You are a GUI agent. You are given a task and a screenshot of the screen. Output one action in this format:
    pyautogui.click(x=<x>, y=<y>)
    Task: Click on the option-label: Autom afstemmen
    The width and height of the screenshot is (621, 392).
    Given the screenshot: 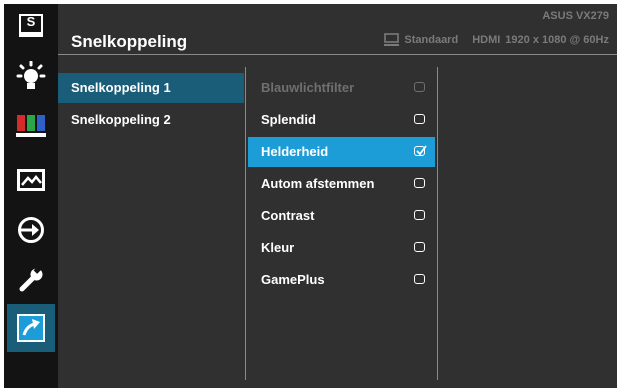 What is the action you would take?
    pyautogui.click(x=318, y=183)
    